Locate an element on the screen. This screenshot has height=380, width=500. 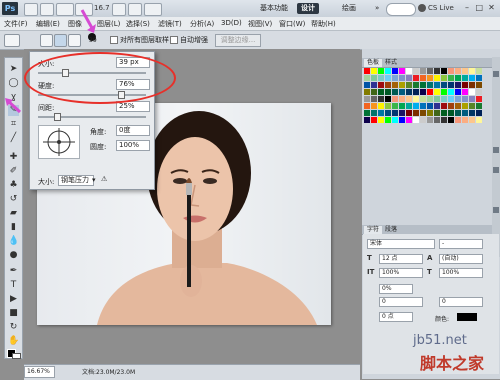
auto-enhance-checkbox: 自动增强 is located at coordinates (189, 40).